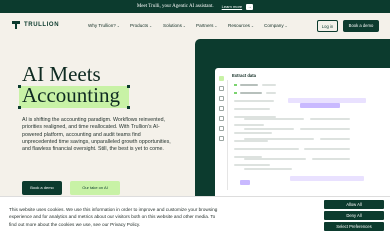  I want to click on hero-book-demo-button: Book a demo, so click(42, 188).